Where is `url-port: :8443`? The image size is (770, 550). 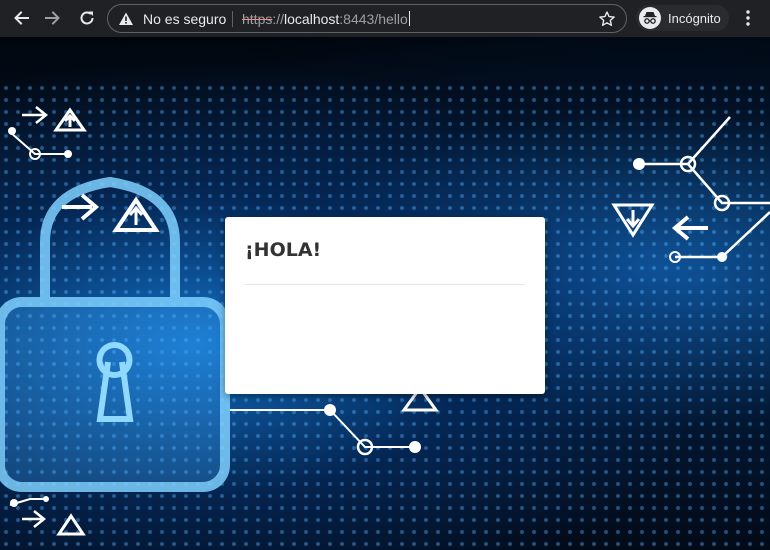
url-port: :8443 is located at coordinates (357, 19).